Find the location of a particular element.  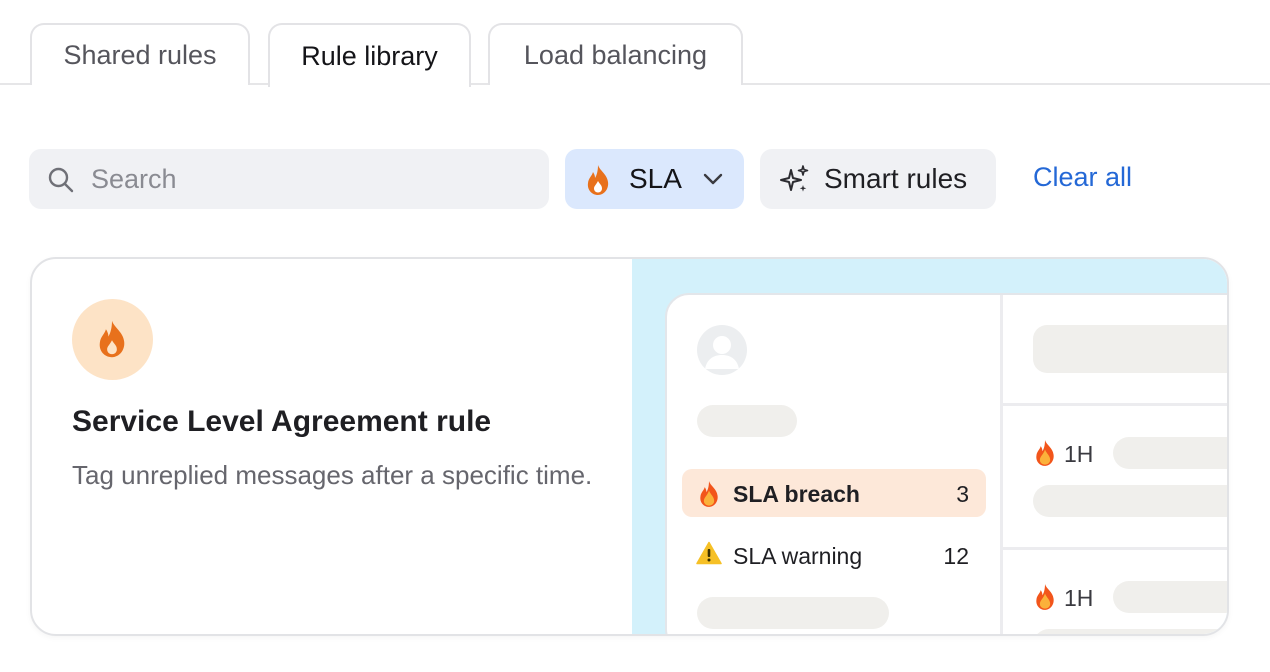

sla-warning-label: SLA warning is located at coordinates (798, 556).